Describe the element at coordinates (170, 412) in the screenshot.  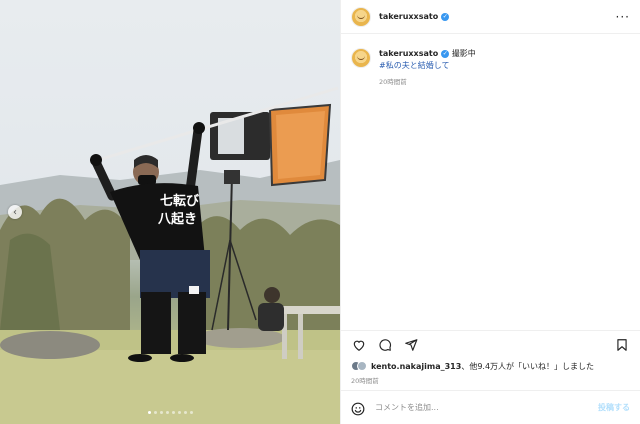
I see `carousel-dots` at that location.